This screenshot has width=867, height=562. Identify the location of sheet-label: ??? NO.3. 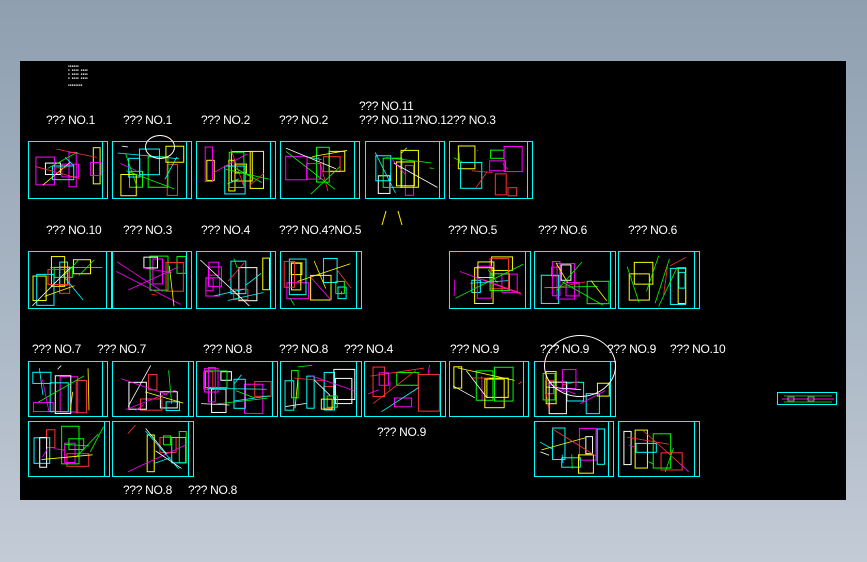
(147, 230).